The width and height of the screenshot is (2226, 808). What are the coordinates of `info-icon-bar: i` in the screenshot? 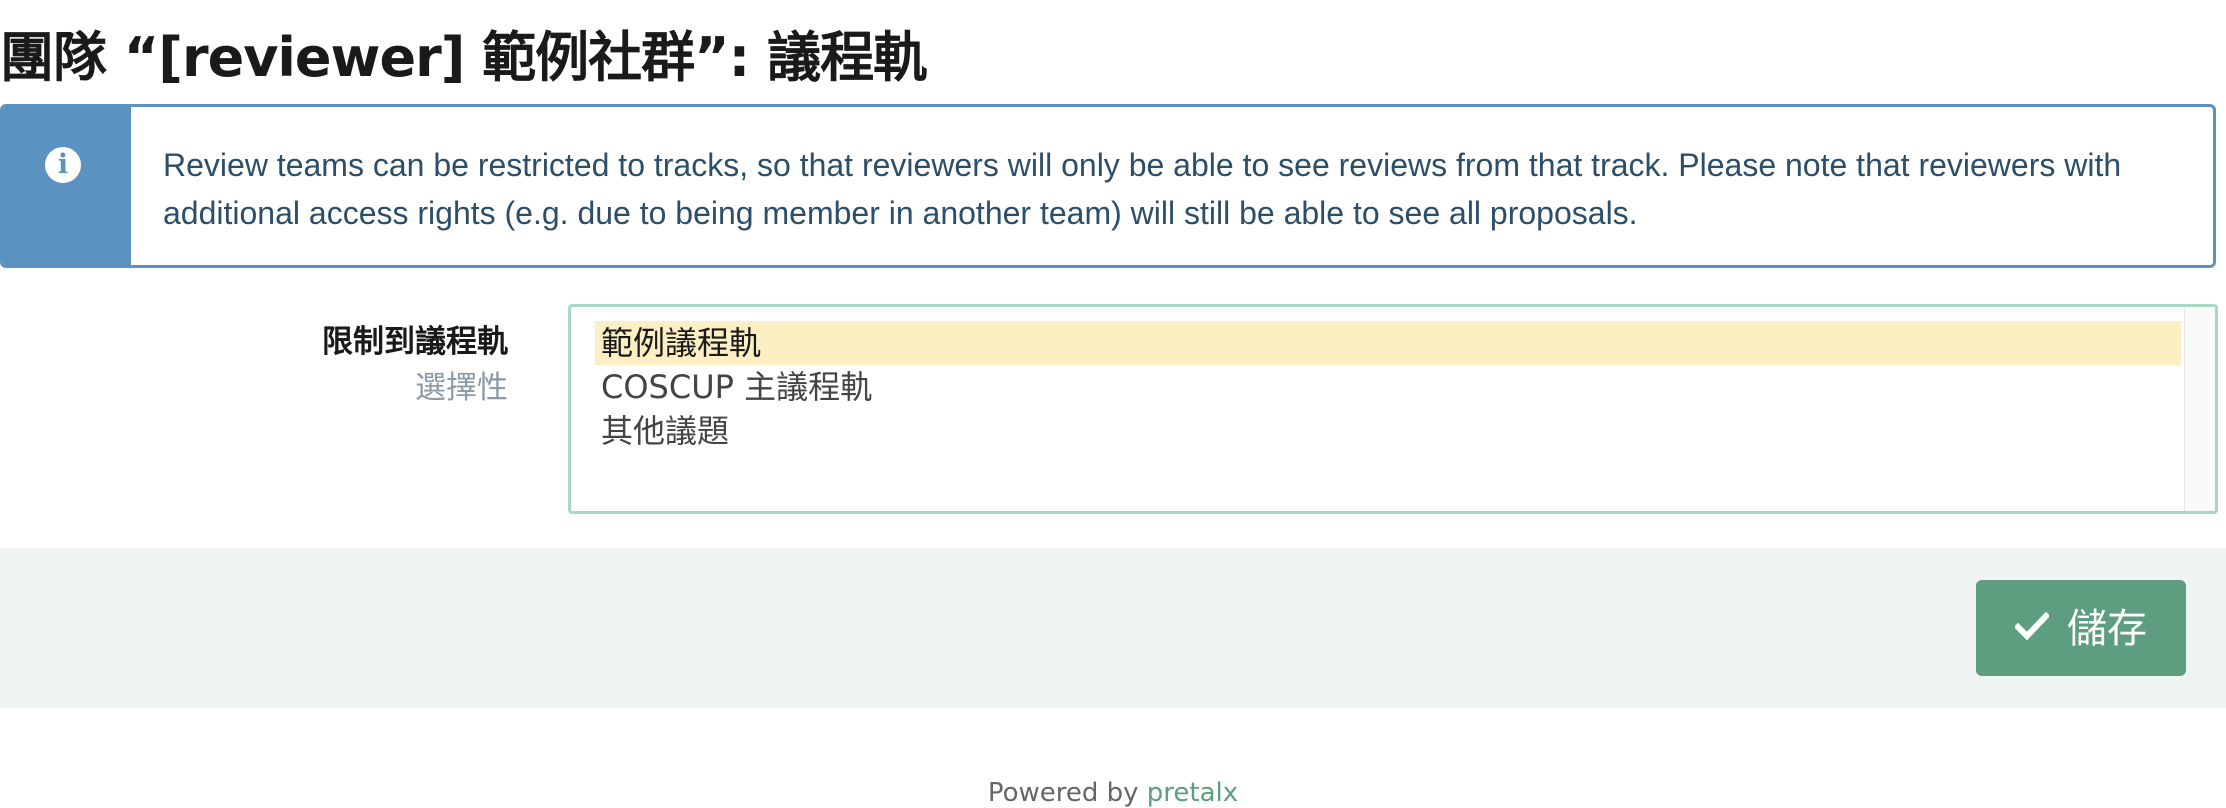 It's located at (67, 186).